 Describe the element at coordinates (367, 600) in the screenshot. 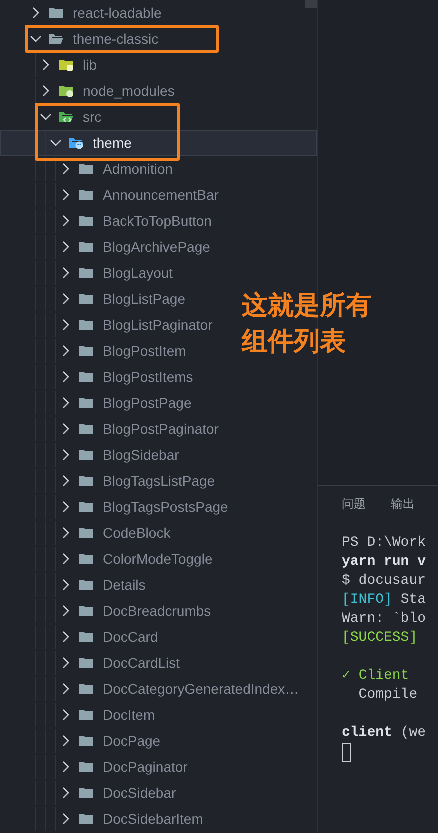

I see `terminal-text: [INFO]` at that location.